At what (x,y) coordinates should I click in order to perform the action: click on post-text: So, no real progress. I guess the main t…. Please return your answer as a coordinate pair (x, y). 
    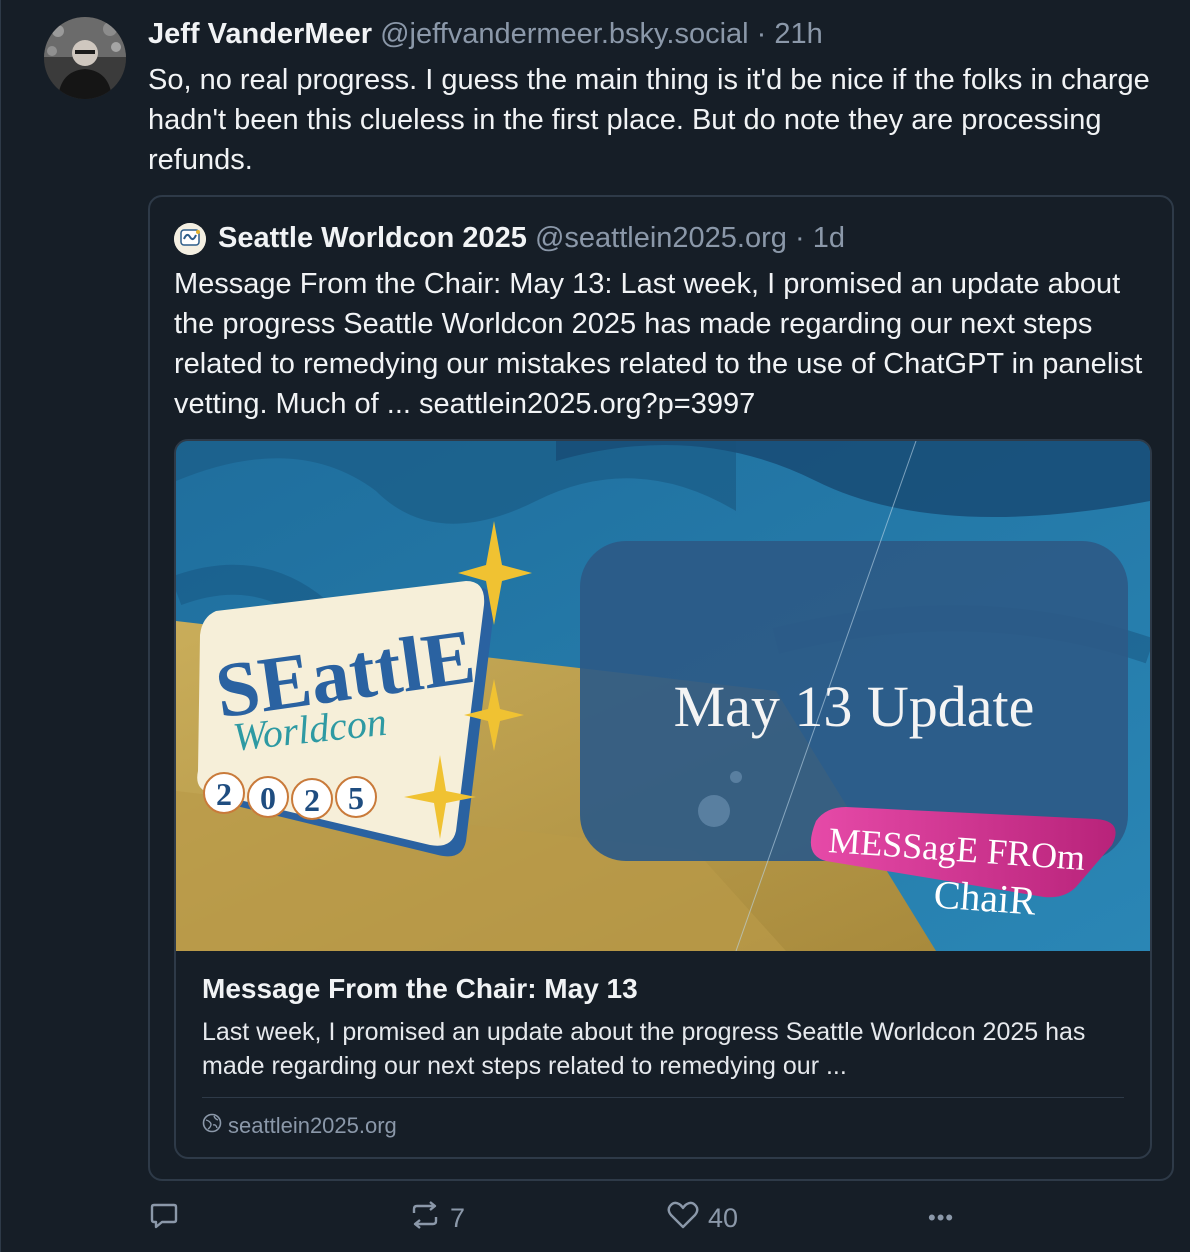
    Looking at the image, I should click on (649, 120).